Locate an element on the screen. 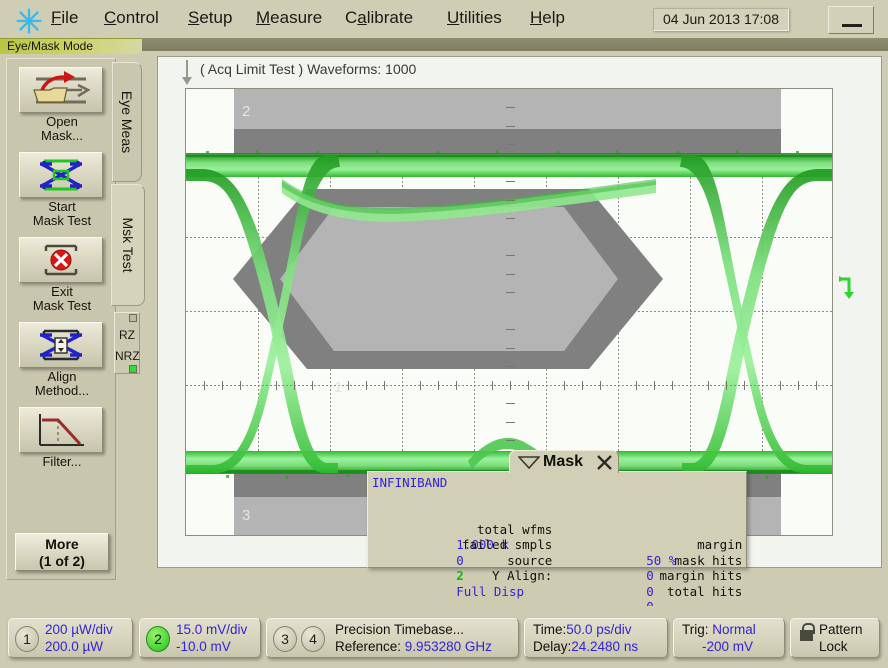 This screenshot has height=668, width=888. tab-eye-meas: Eye Meas is located at coordinates (127, 122).